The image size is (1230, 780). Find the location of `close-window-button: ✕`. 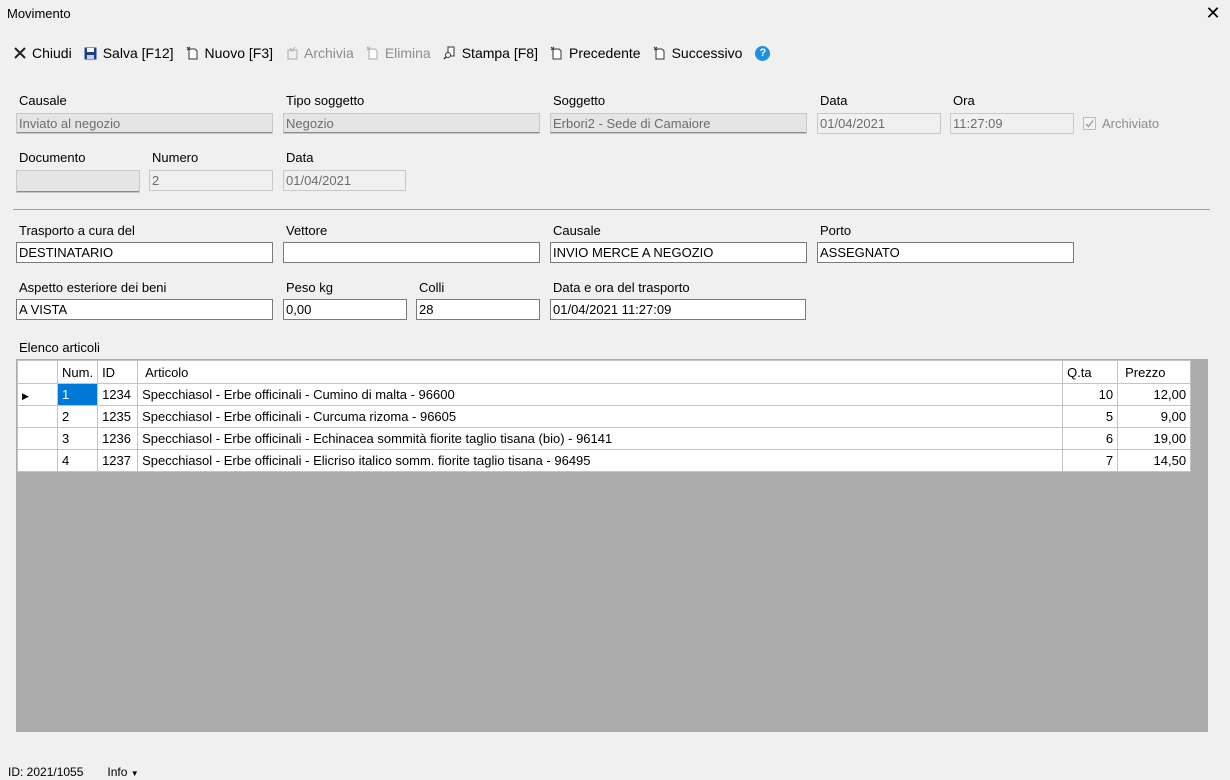

close-window-button: ✕ is located at coordinates (1213, 13).